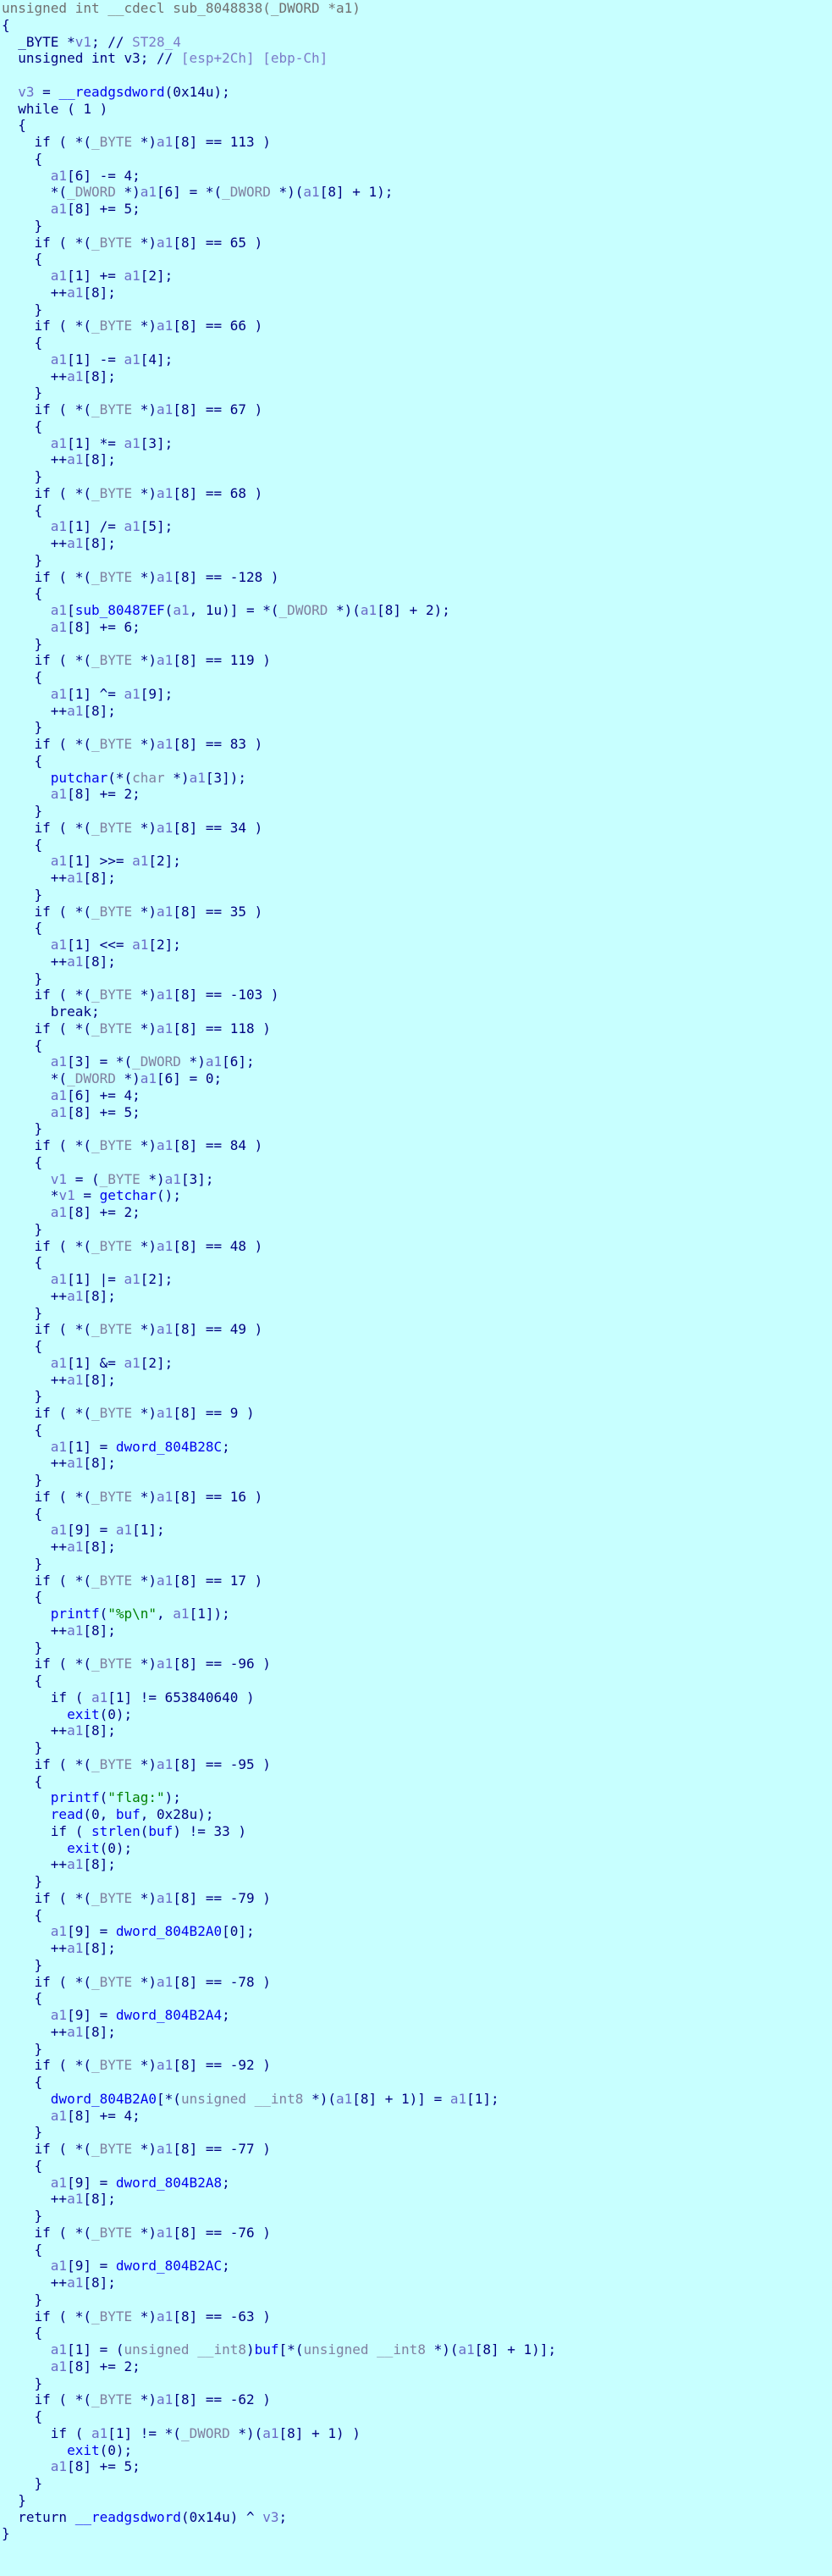 The height and width of the screenshot is (2576, 832). What do you see at coordinates (417, 526) in the screenshot?
I see `code-line: a1[1] /= a1[5];` at bounding box center [417, 526].